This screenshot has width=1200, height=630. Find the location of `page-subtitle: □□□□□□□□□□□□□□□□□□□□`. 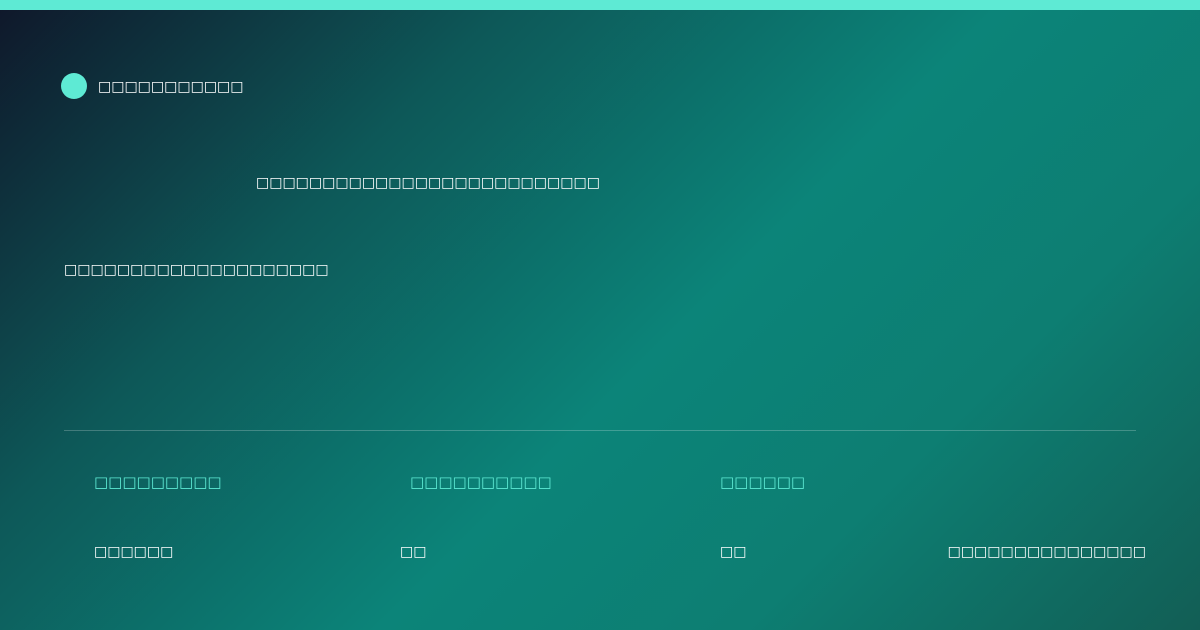

page-subtitle: □□□□□□□□□□□□□□□□□□□□ is located at coordinates (196, 270).